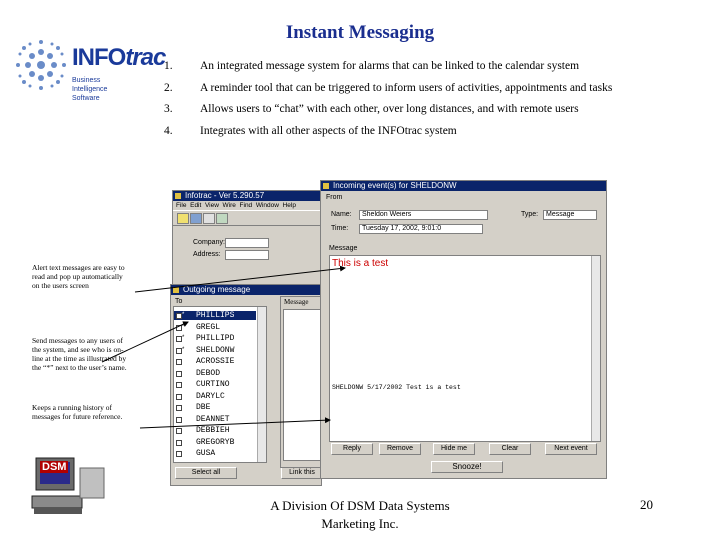 The width and height of the screenshot is (720, 540). What do you see at coordinates (68, 485) in the screenshot?
I see `computer-icon` at bounding box center [68, 485].